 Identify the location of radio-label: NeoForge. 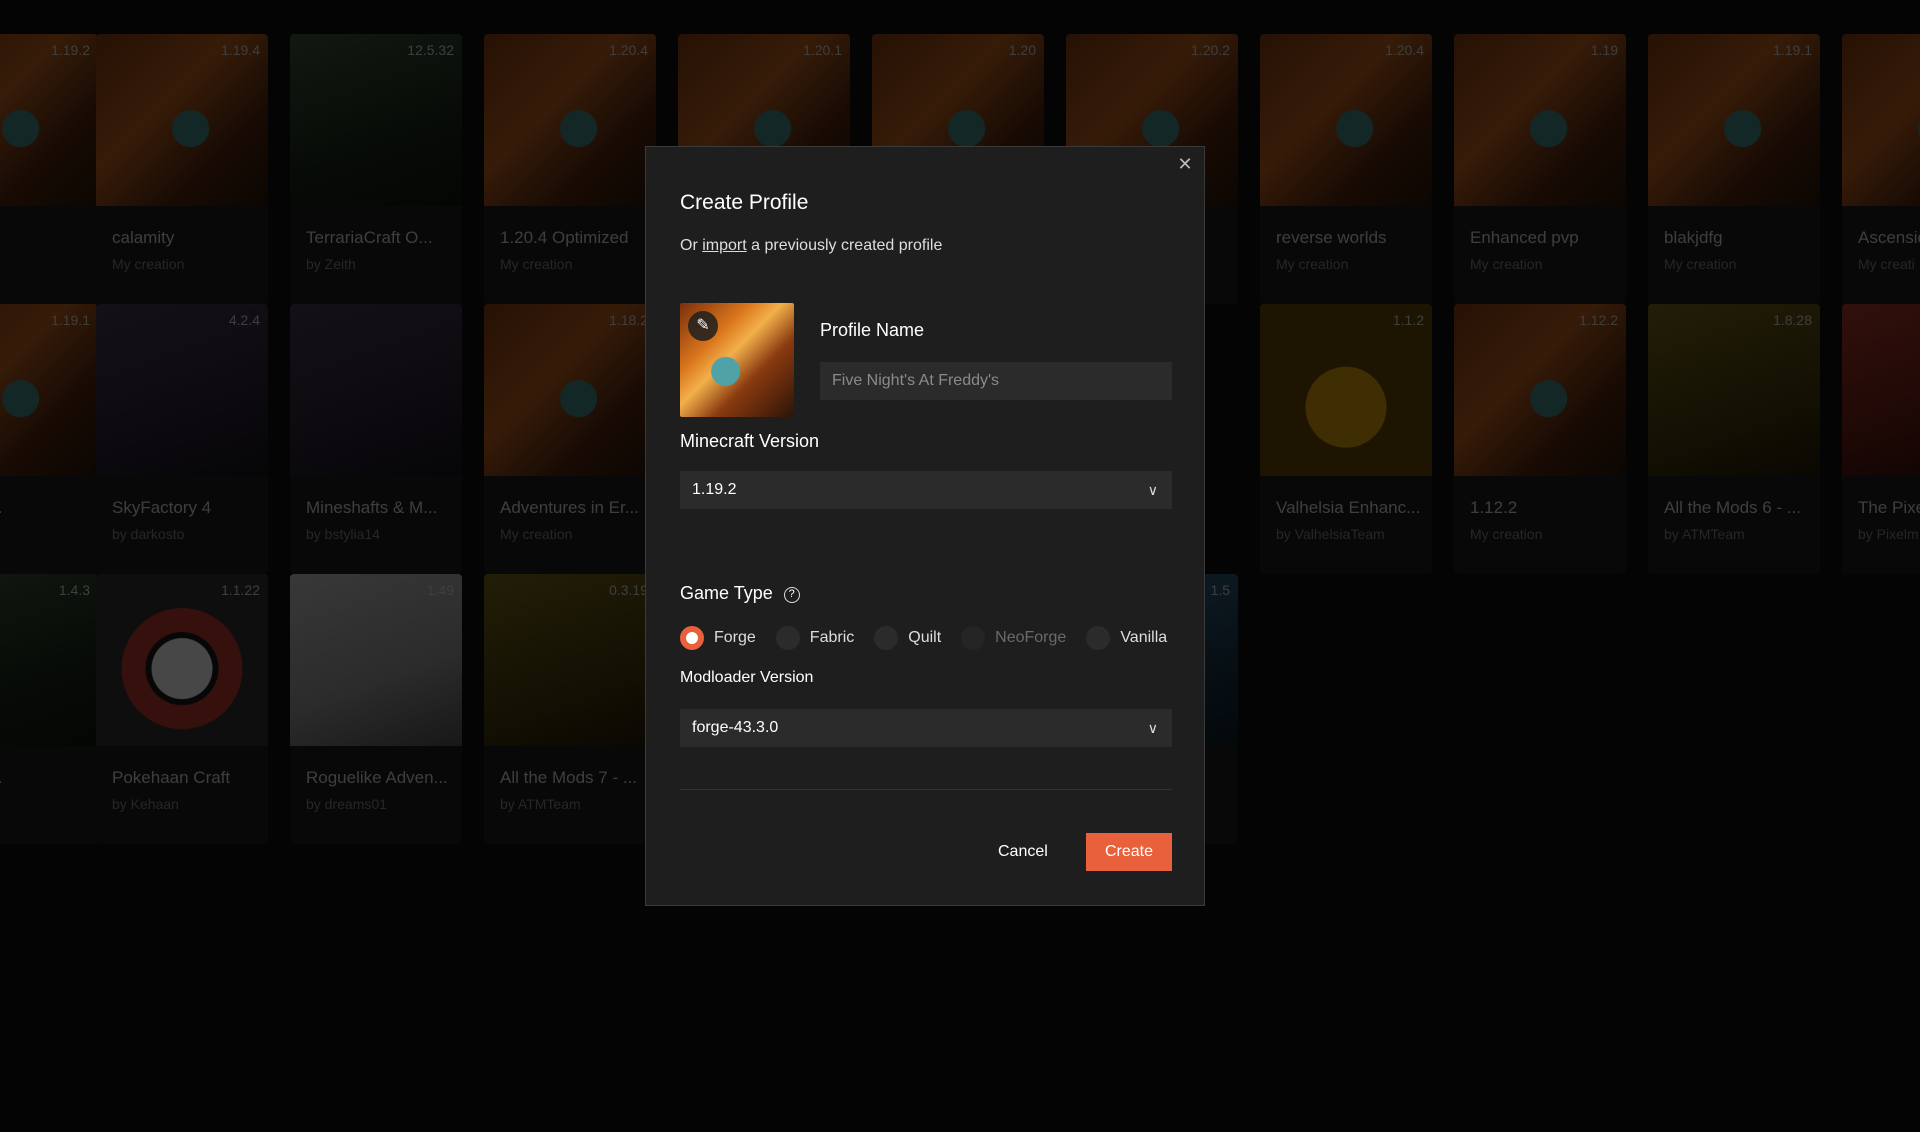
(1031, 637).